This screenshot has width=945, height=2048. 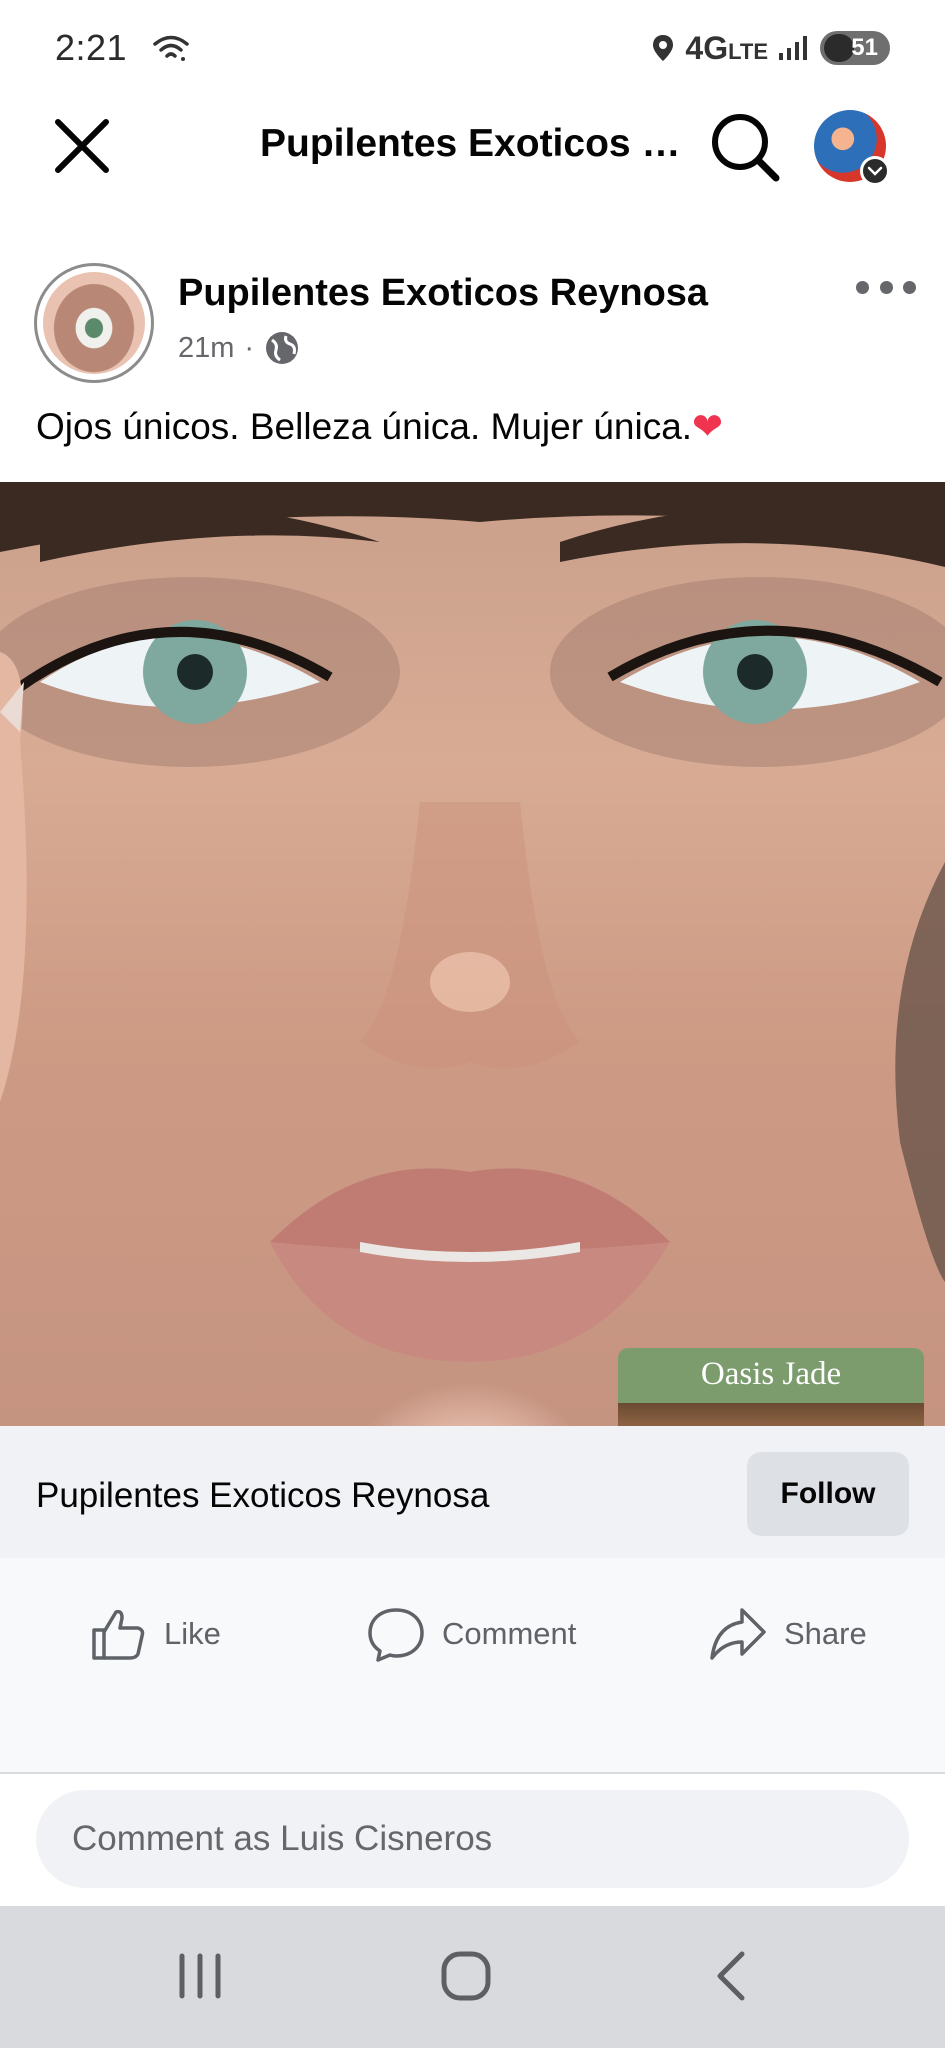 What do you see at coordinates (744, 146) in the screenshot?
I see `search-icon` at bounding box center [744, 146].